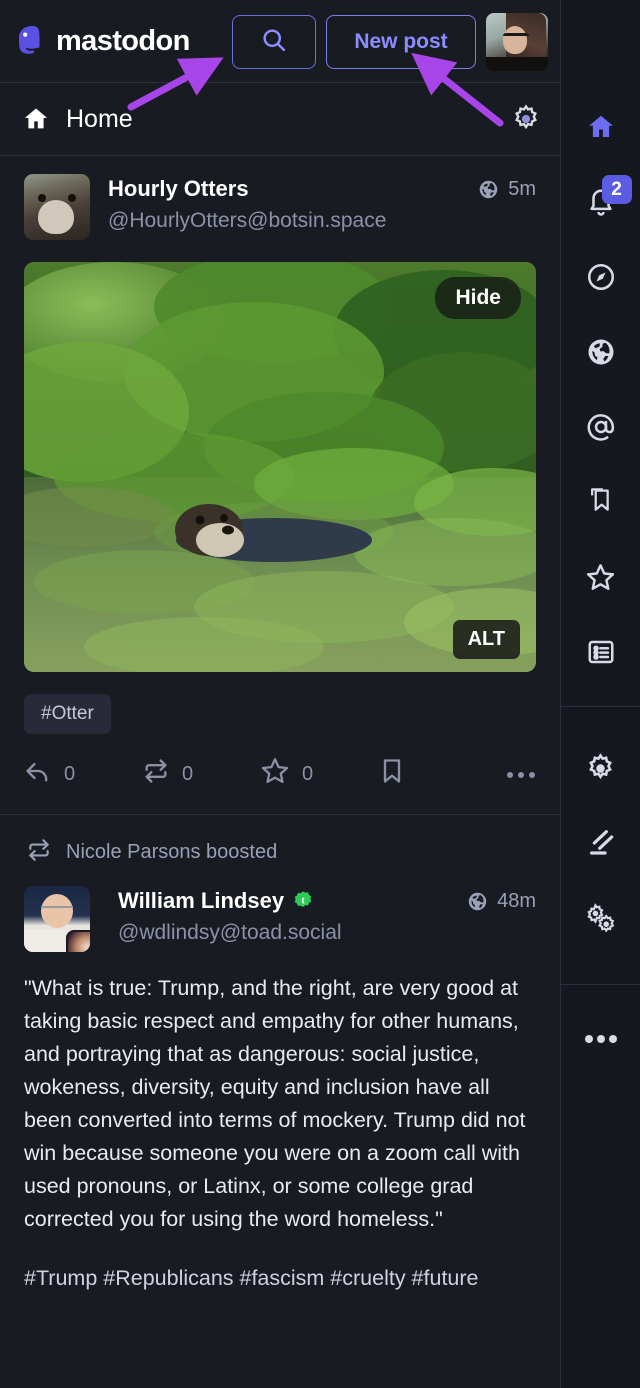 The image size is (640, 1388). Describe the element at coordinates (201, 774) in the screenshot. I see `boost-button: 0` at that location.